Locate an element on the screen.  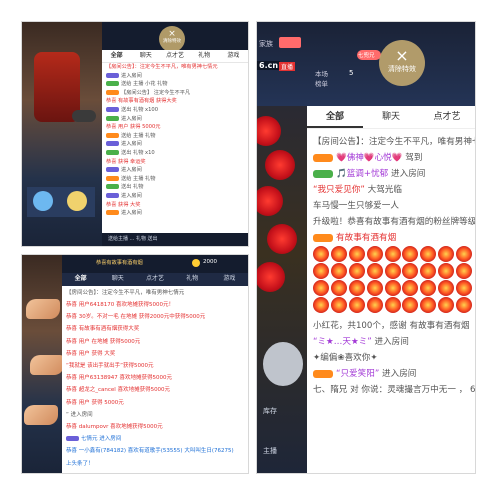
video-stage is located at coordinates (62, 134).